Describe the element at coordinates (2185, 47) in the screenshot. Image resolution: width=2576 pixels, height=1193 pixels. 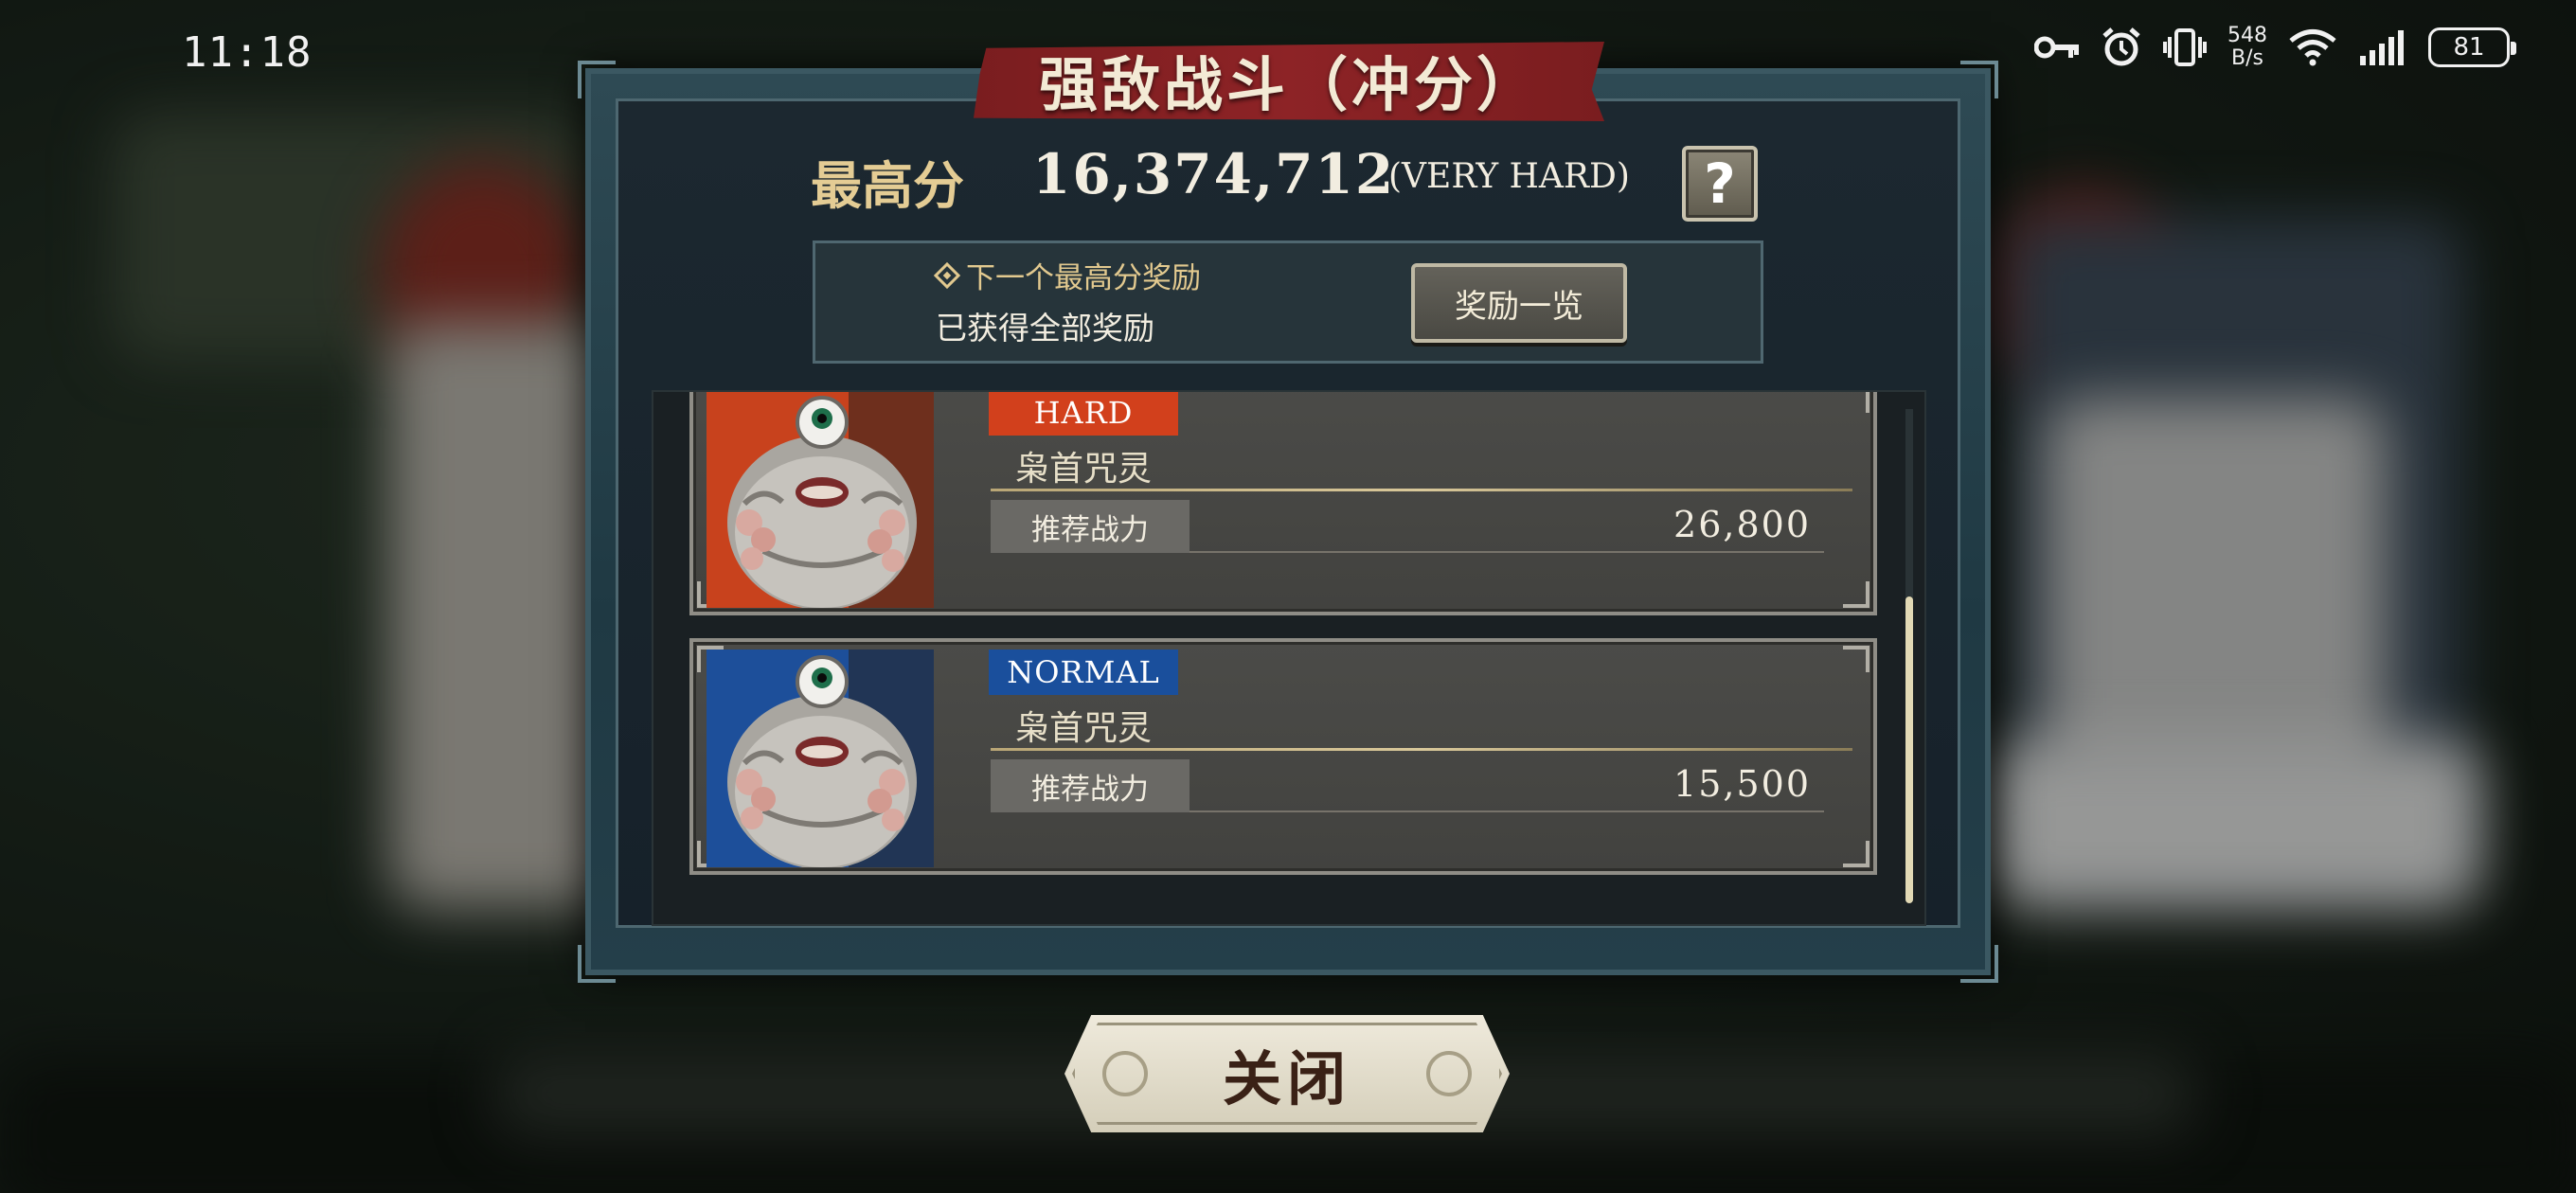
I see `vibrate-icon` at that location.